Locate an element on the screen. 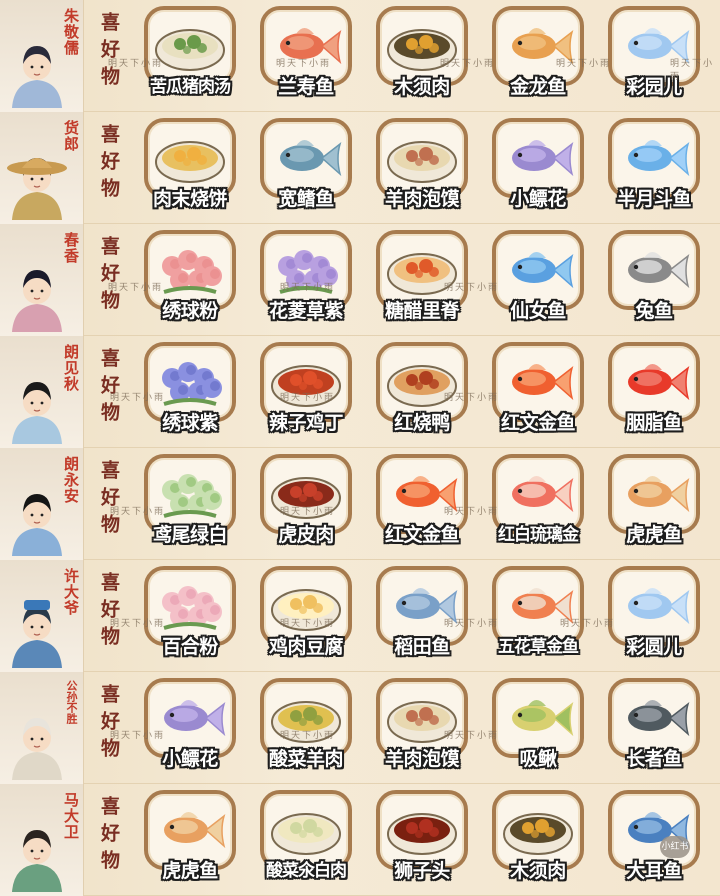 The image size is (720, 896). item-label: 仙女鱼 is located at coordinates (538, 311).